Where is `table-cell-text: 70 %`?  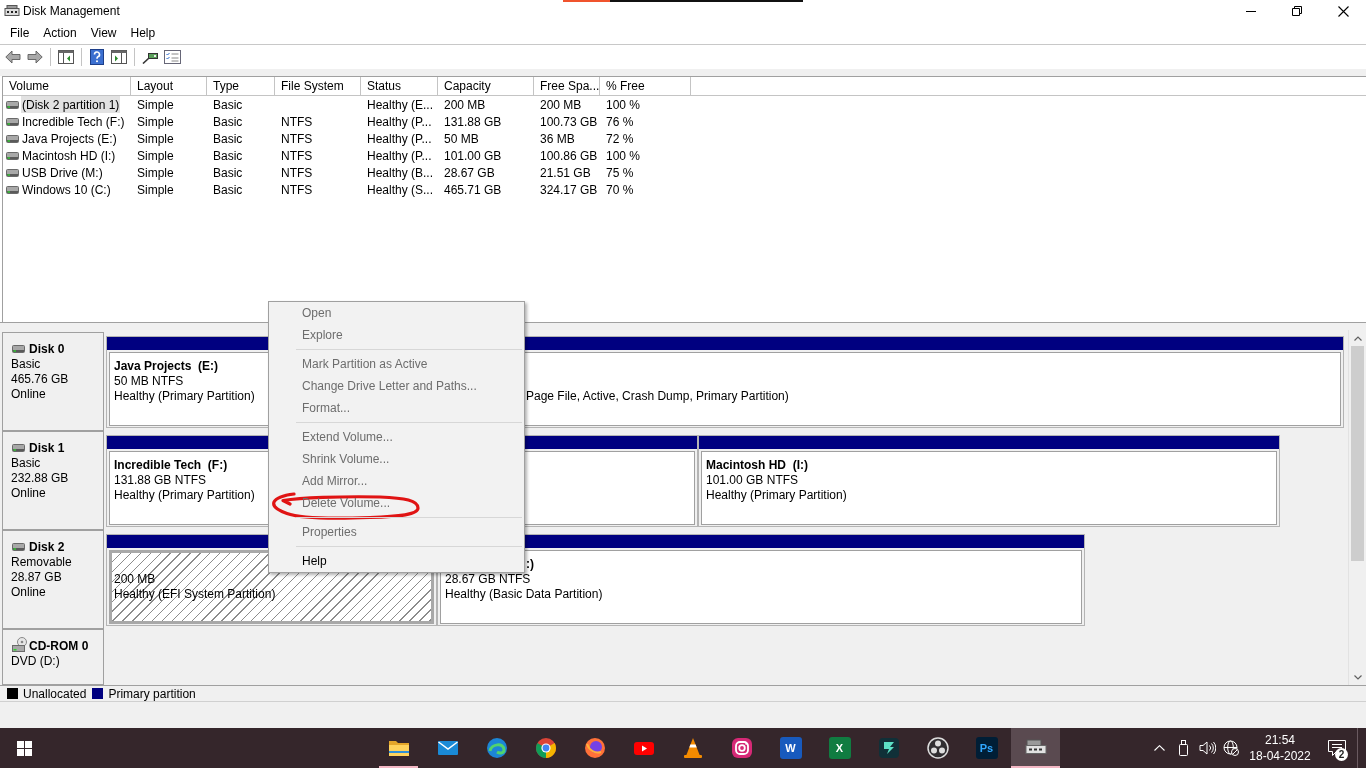 table-cell-text: 70 % is located at coordinates (620, 190).